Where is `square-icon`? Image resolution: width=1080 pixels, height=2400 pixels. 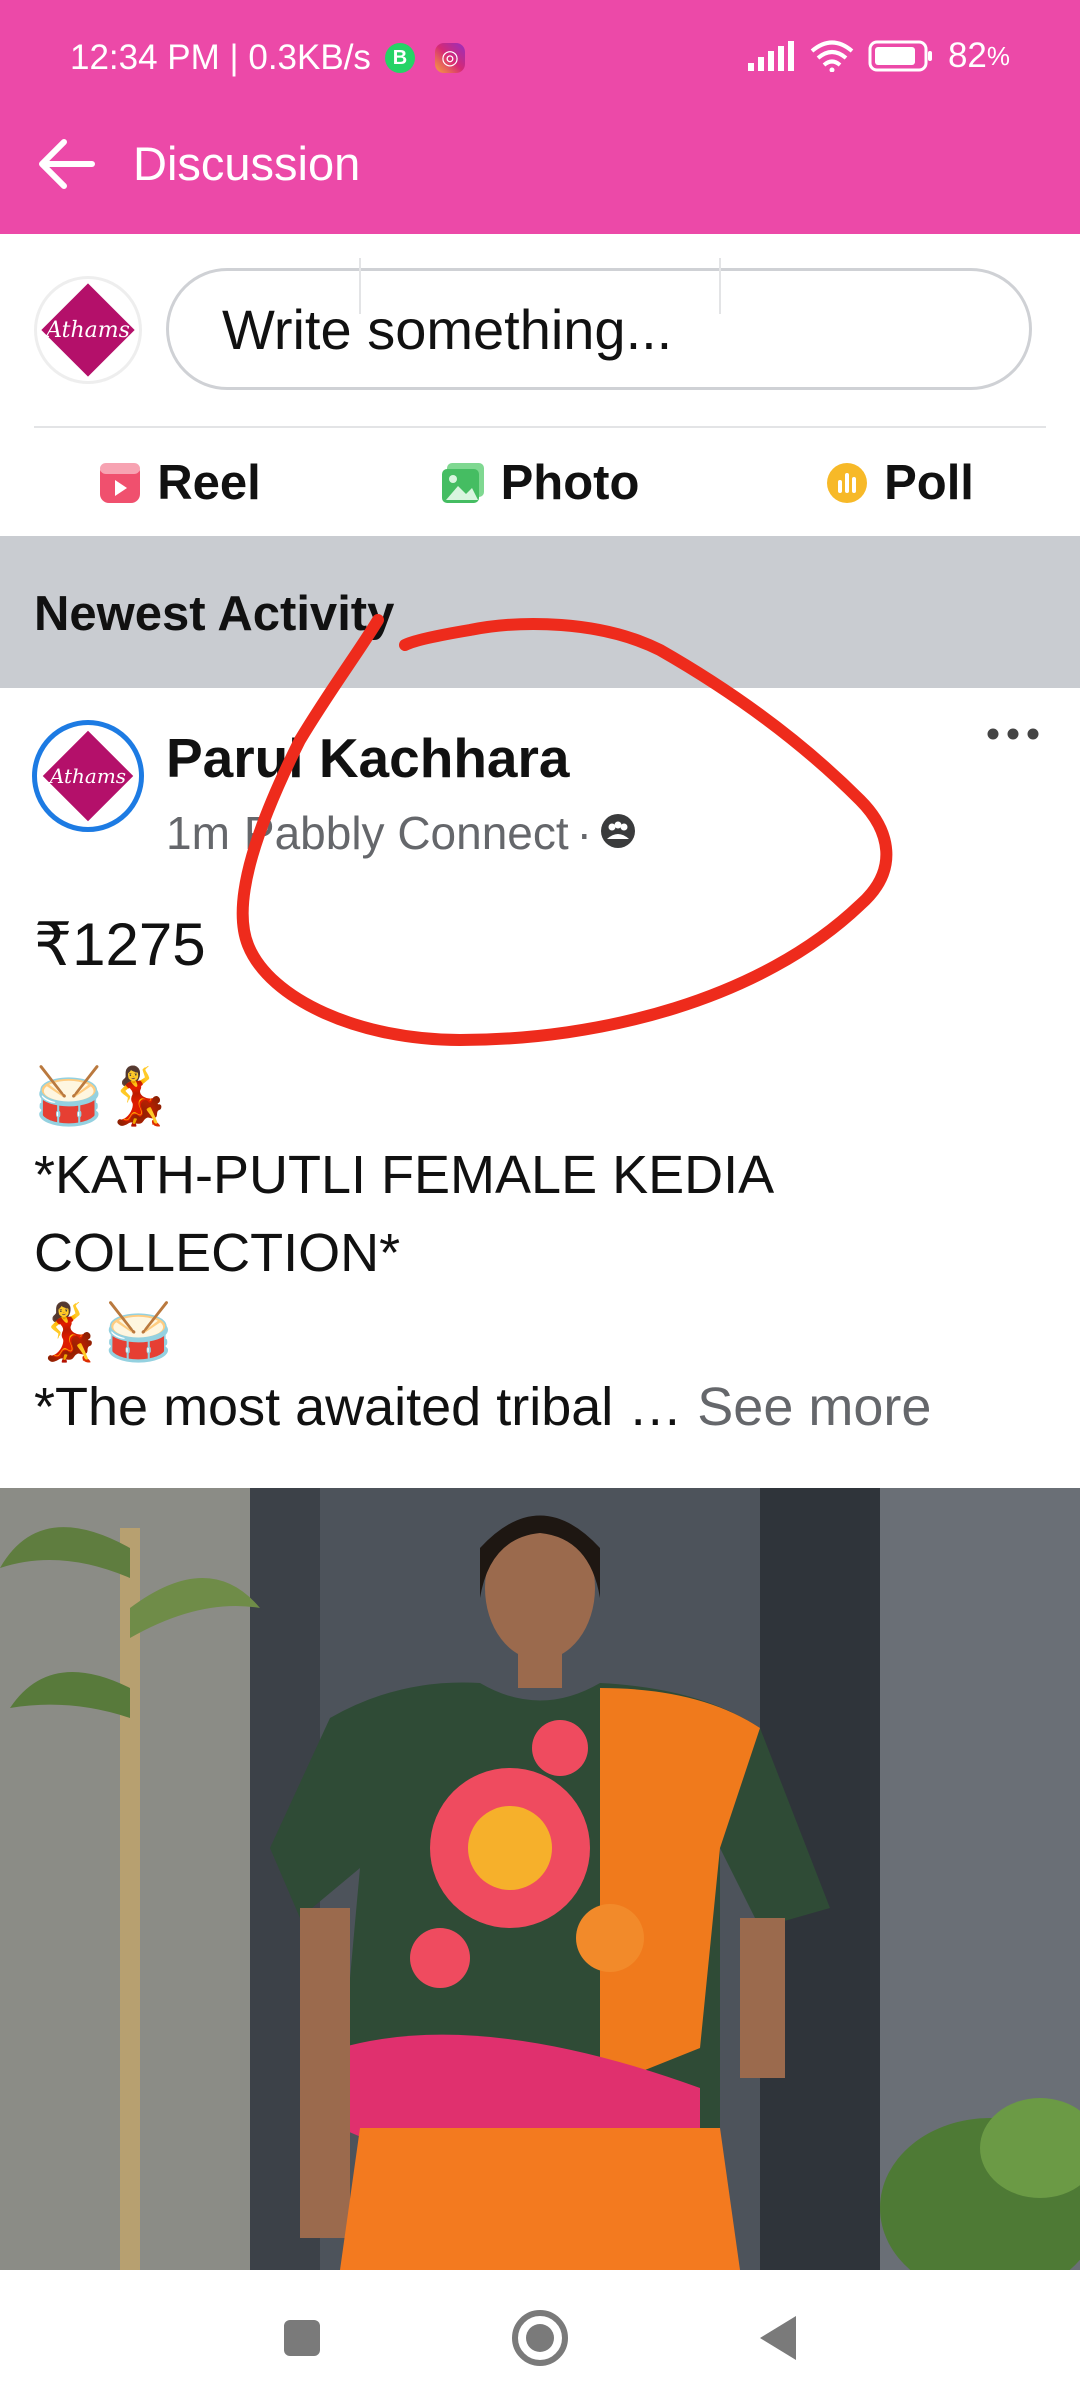
square-icon is located at coordinates (302, 2338).